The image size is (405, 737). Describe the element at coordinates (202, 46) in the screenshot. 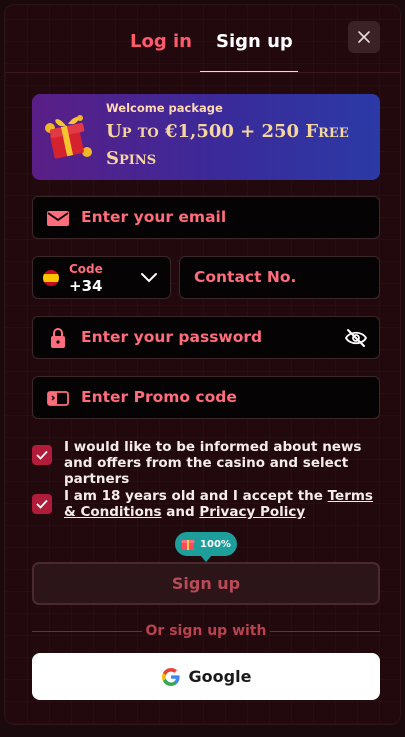

I see `auth-tabs: Log in Sign up` at that location.